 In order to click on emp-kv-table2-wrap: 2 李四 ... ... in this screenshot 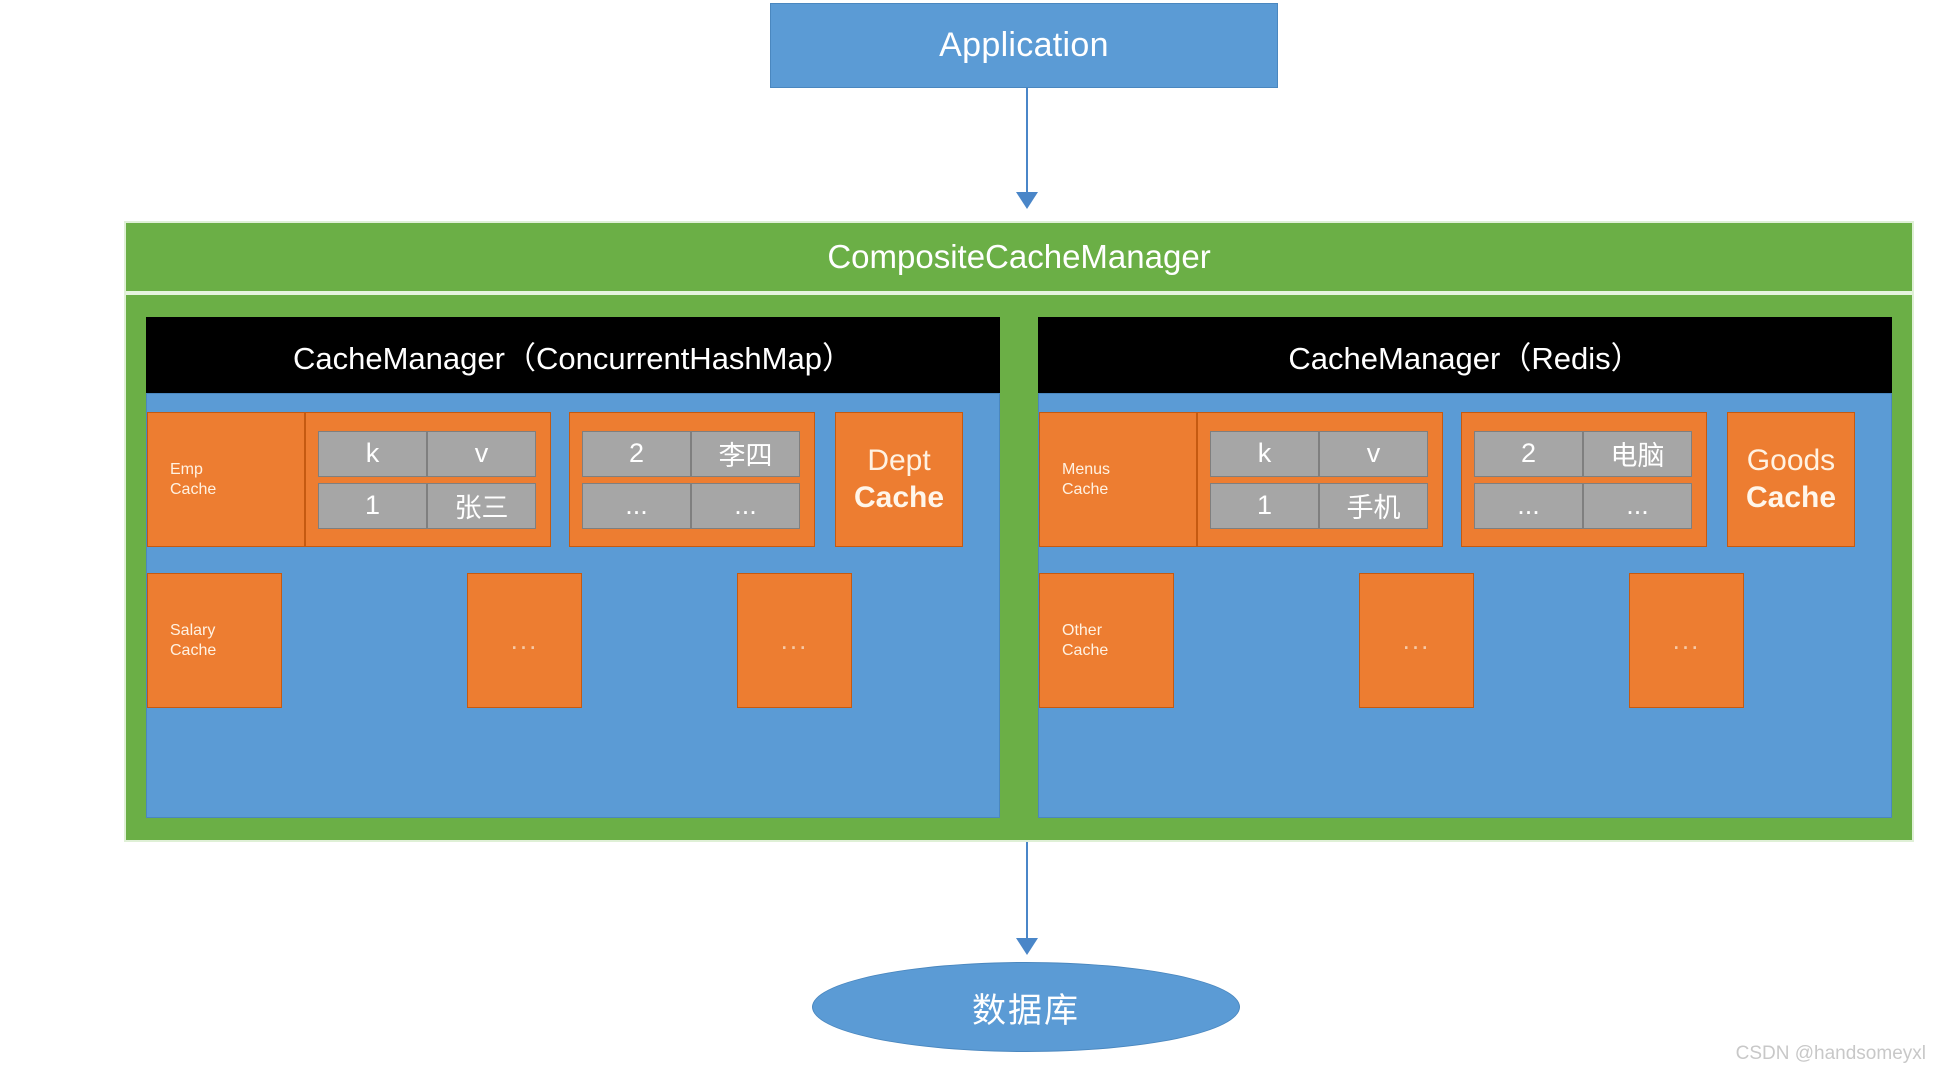, I will do `click(692, 479)`.